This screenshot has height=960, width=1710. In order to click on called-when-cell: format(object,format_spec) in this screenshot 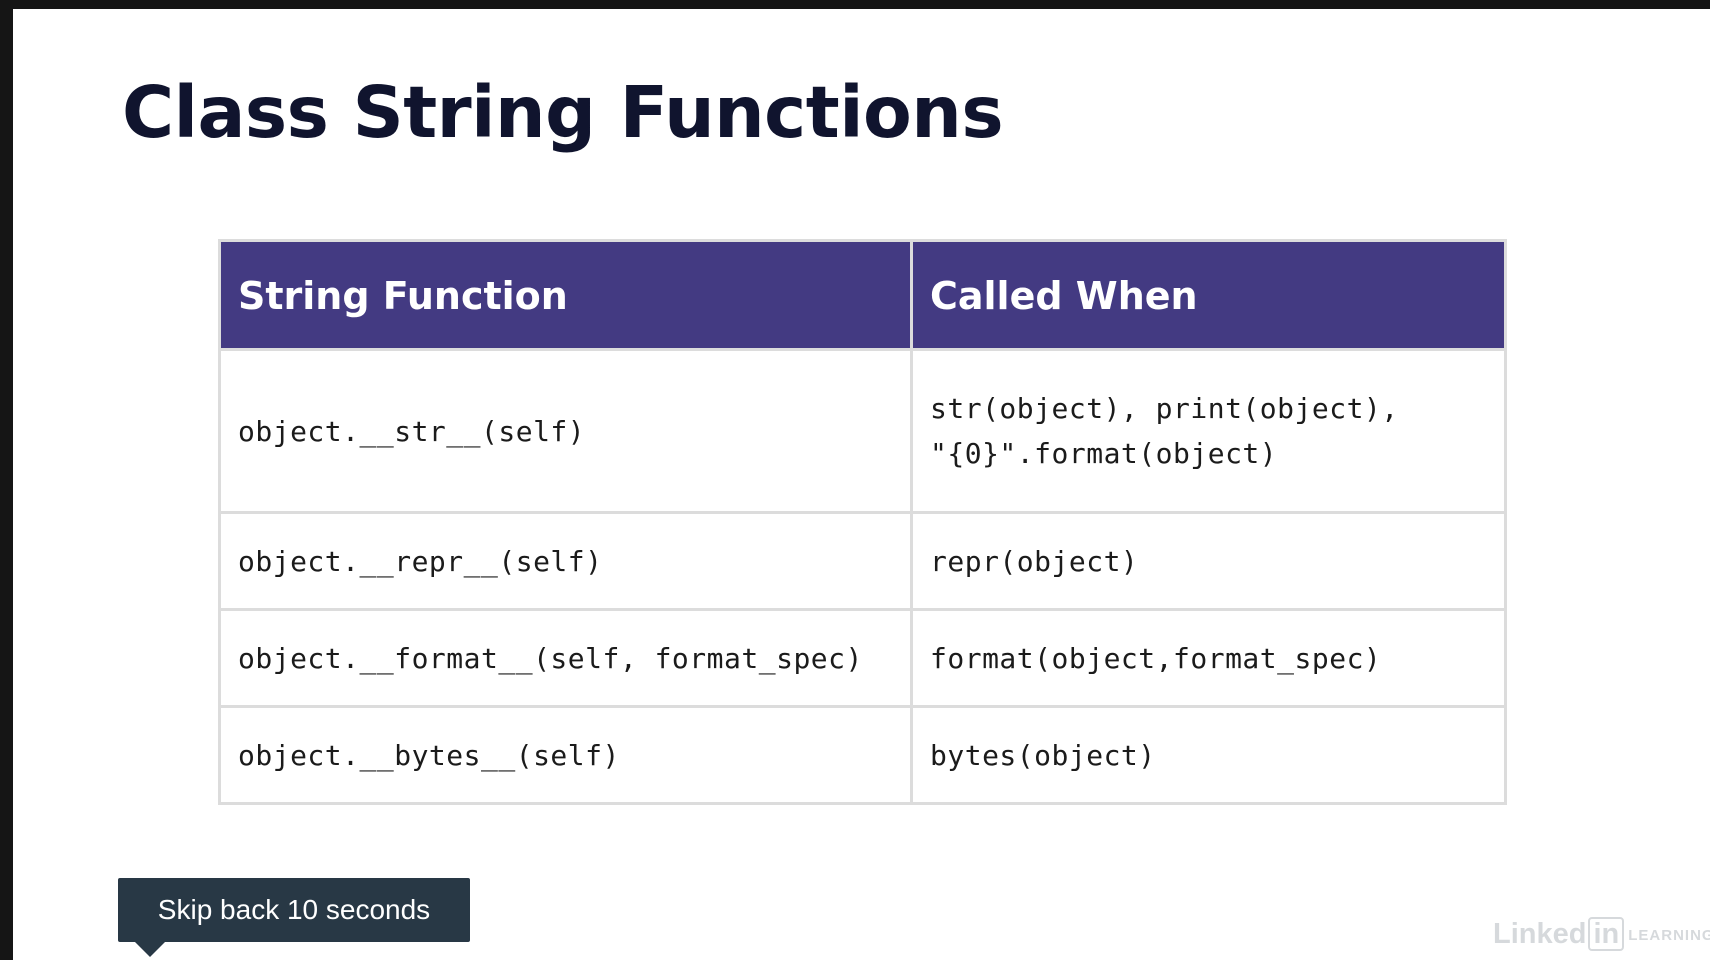, I will do `click(1208, 658)`.